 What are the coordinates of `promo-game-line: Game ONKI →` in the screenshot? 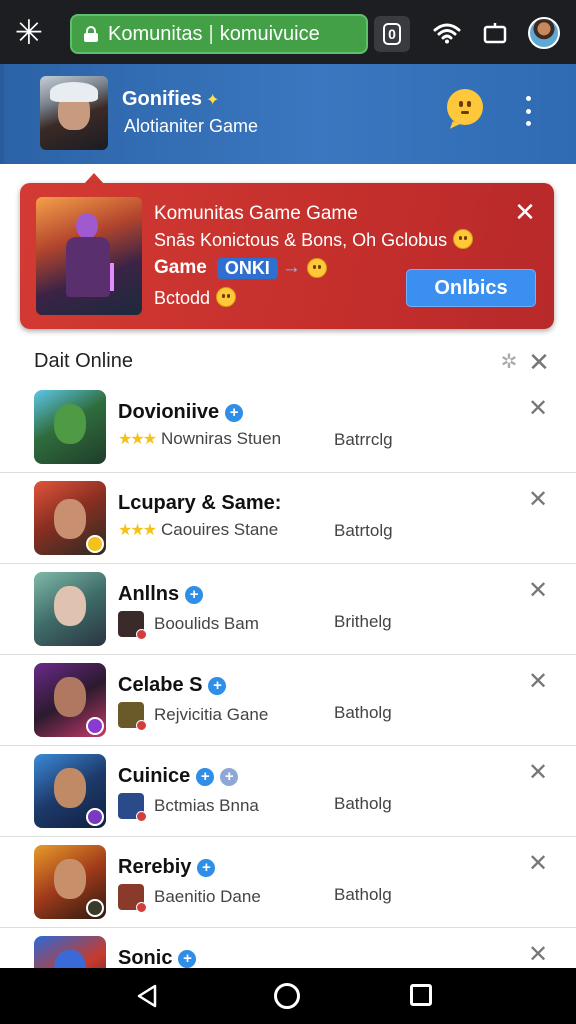 It's located at (240, 268).